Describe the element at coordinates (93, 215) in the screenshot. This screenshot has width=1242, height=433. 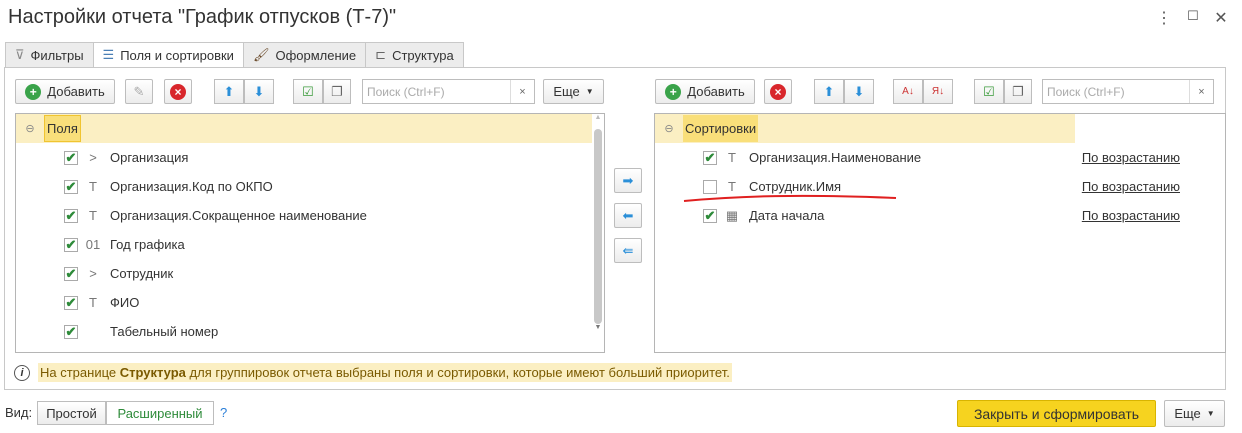
I see `field-type-icon: T` at that location.